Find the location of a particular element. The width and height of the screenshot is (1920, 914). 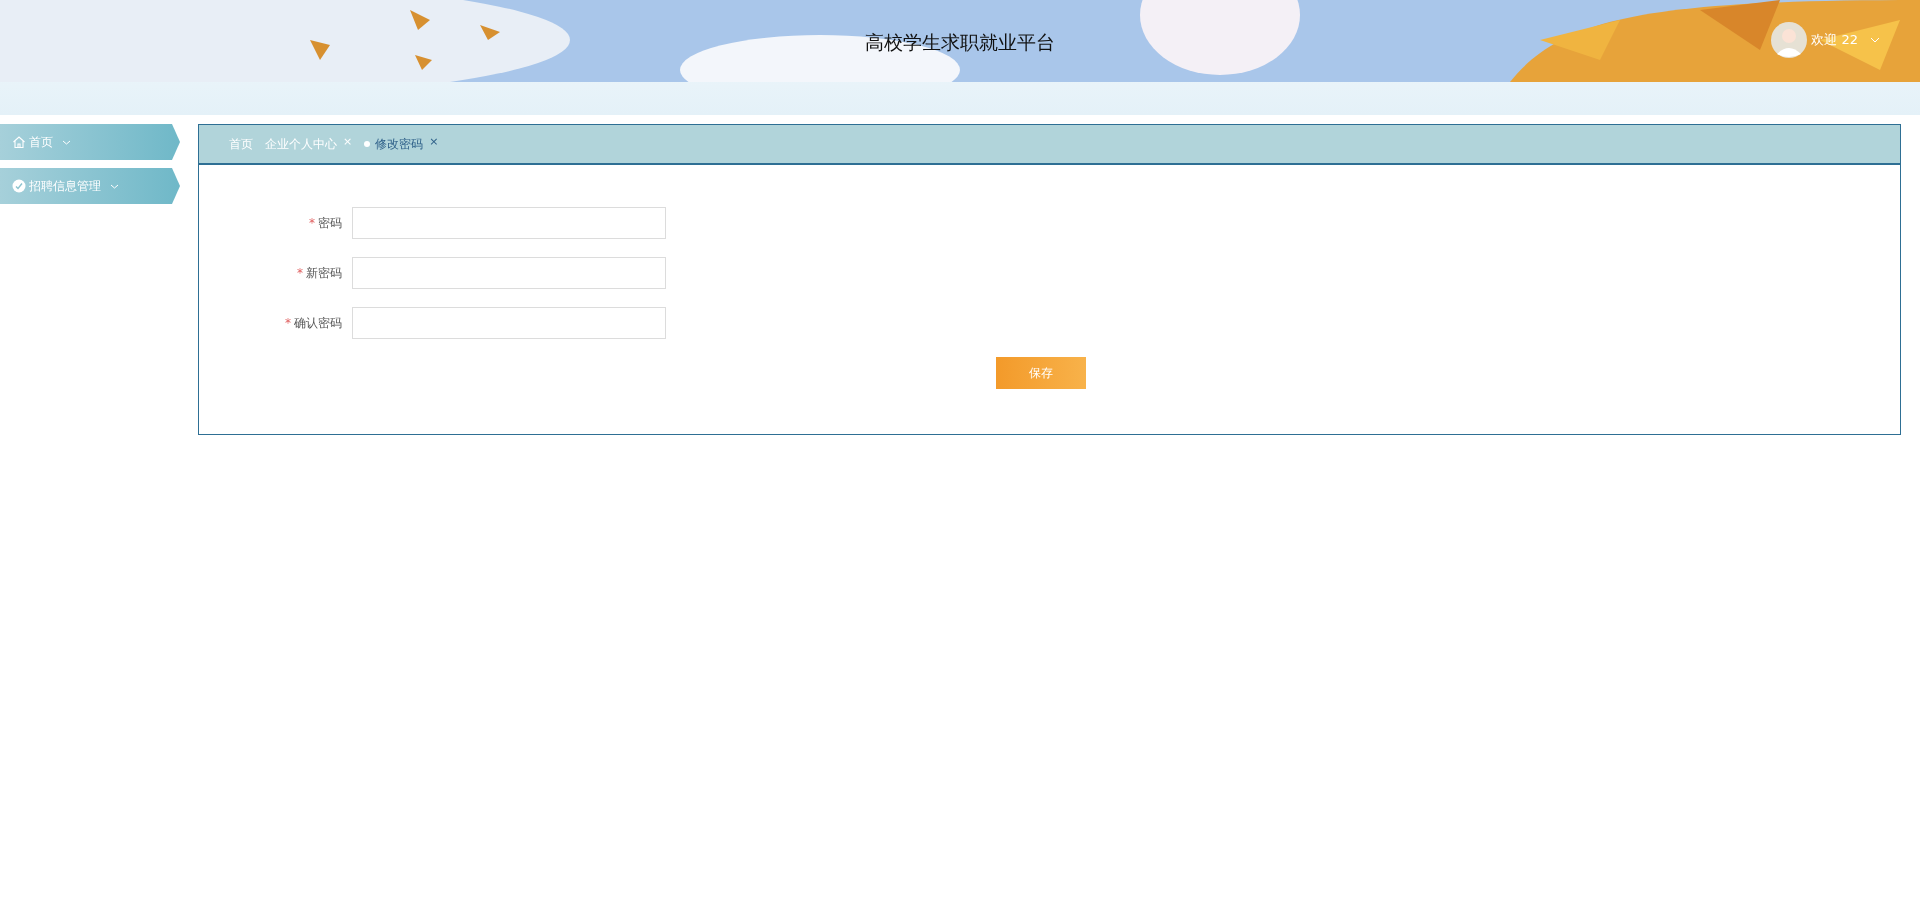

welcome-user-text: 欢迎 22 is located at coordinates (1834, 40).